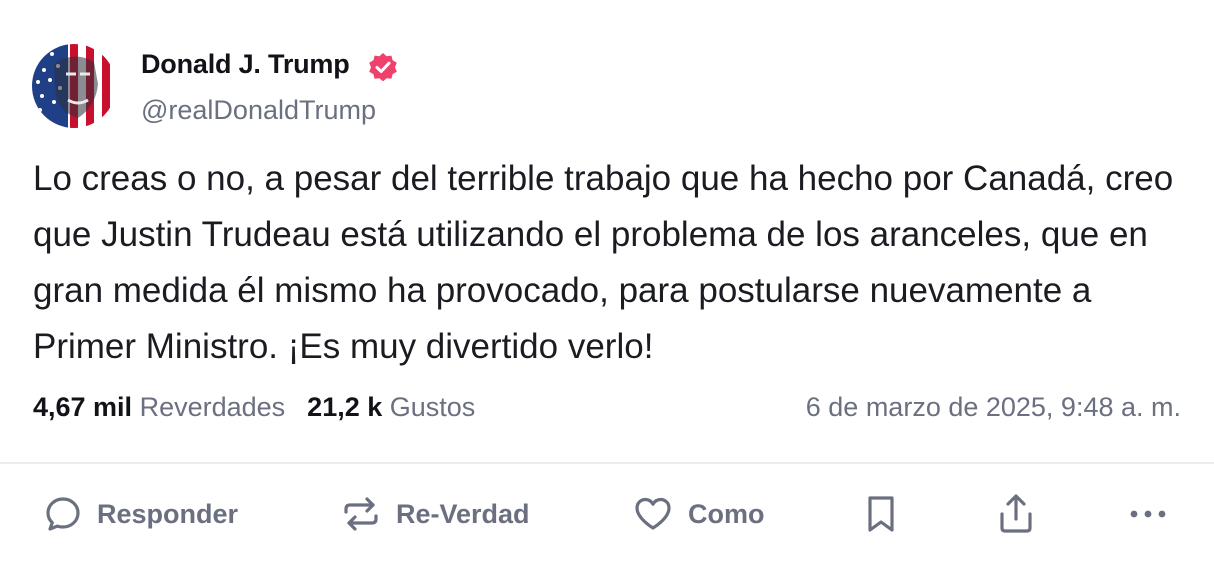  Describe the element at coordinates (361, 514) in the screenshot. I see `retruth-icon` at that location.